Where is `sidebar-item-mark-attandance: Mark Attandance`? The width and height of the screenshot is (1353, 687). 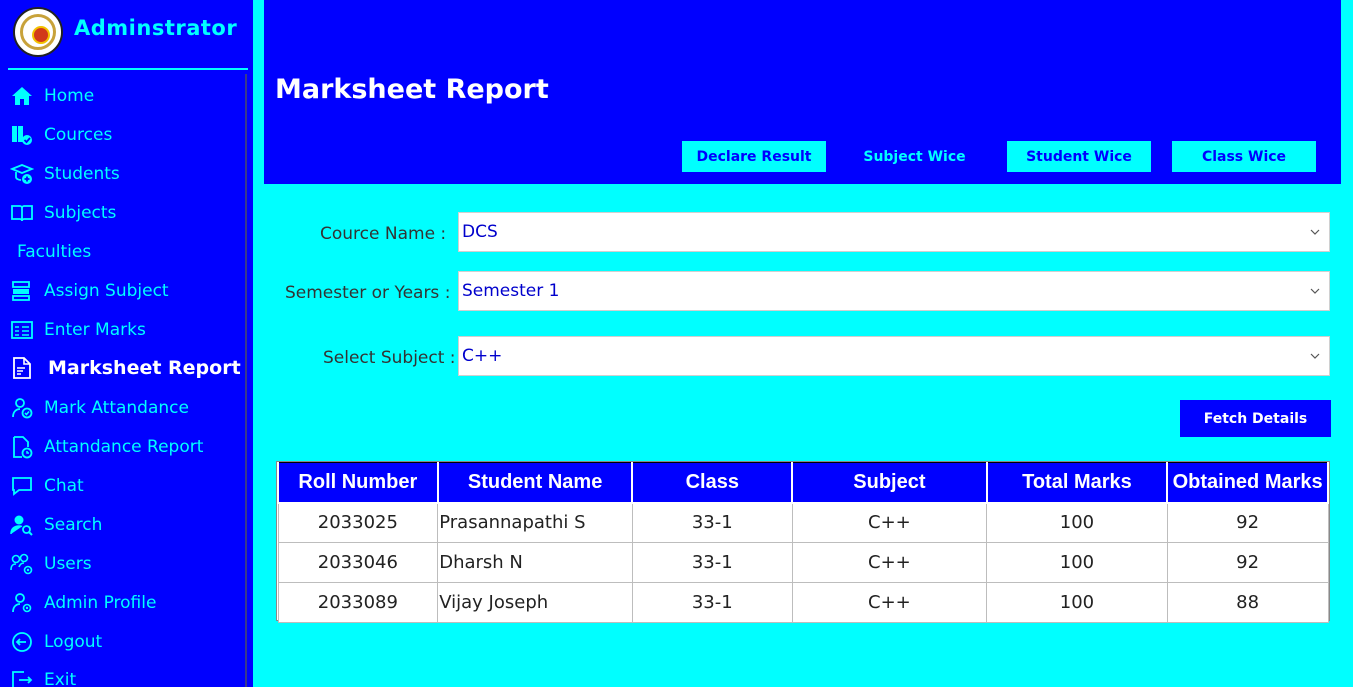 sidebar-item-mark-attandance: Mark Attandance is located at coordinates (122, 408).